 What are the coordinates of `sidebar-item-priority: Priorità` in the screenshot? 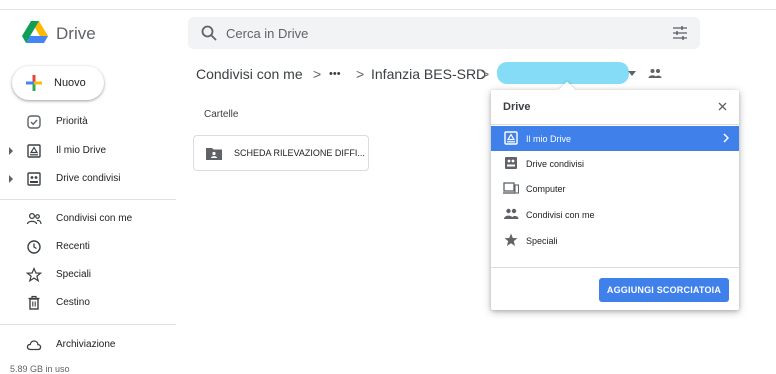 It's located at (88, 122).